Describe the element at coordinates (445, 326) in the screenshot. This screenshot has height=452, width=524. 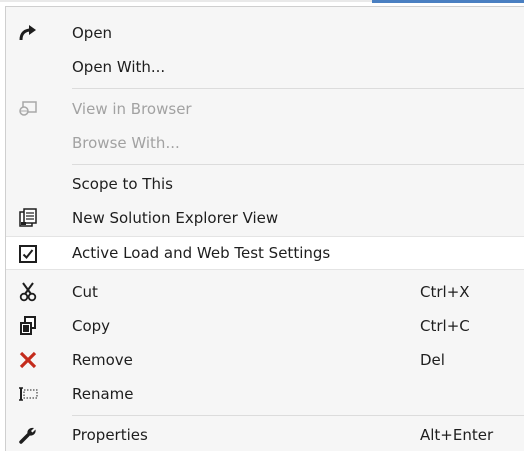
I see `menu-item-shortcut: Ctrl+C` at that location.